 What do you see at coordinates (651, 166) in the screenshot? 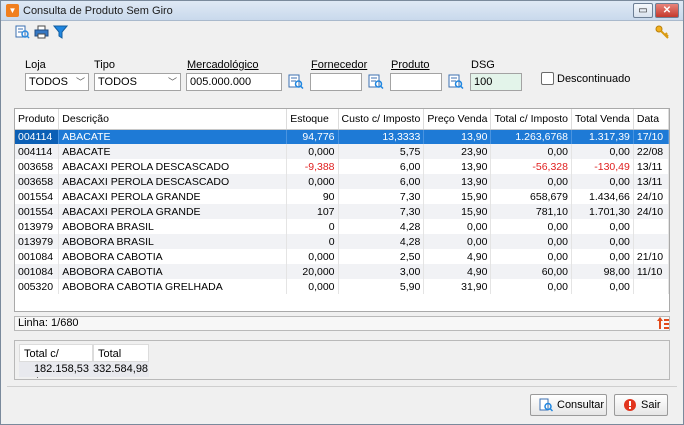
I see `table-cell: 13/11` at bounding box center [651, 166].